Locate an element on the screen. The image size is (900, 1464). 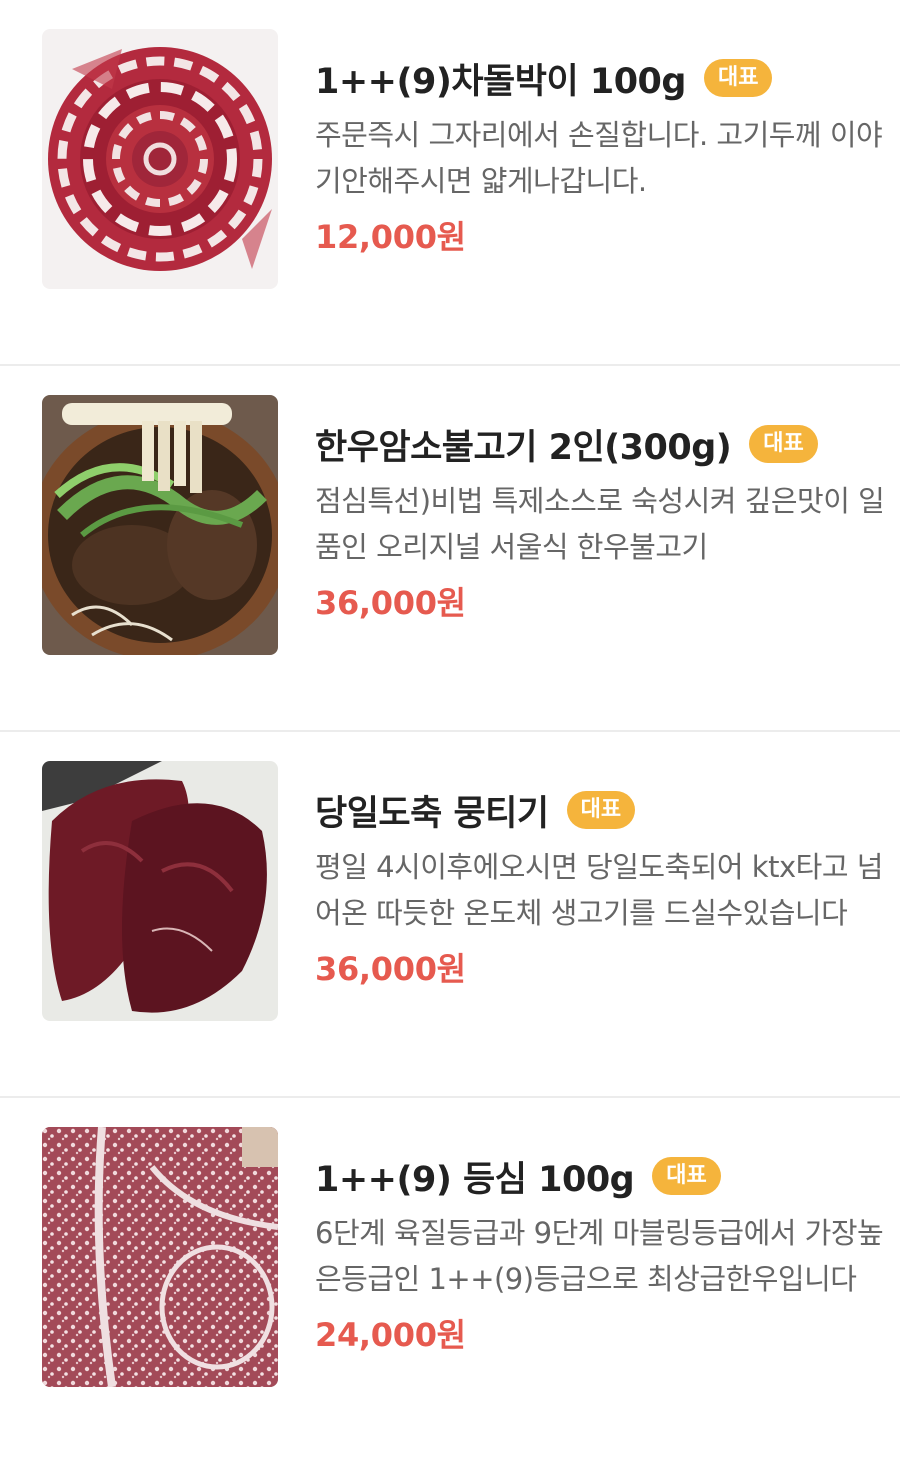
title-row: 1++(9)차돌박이 100g 대표 is located at coordinates (600, 78).